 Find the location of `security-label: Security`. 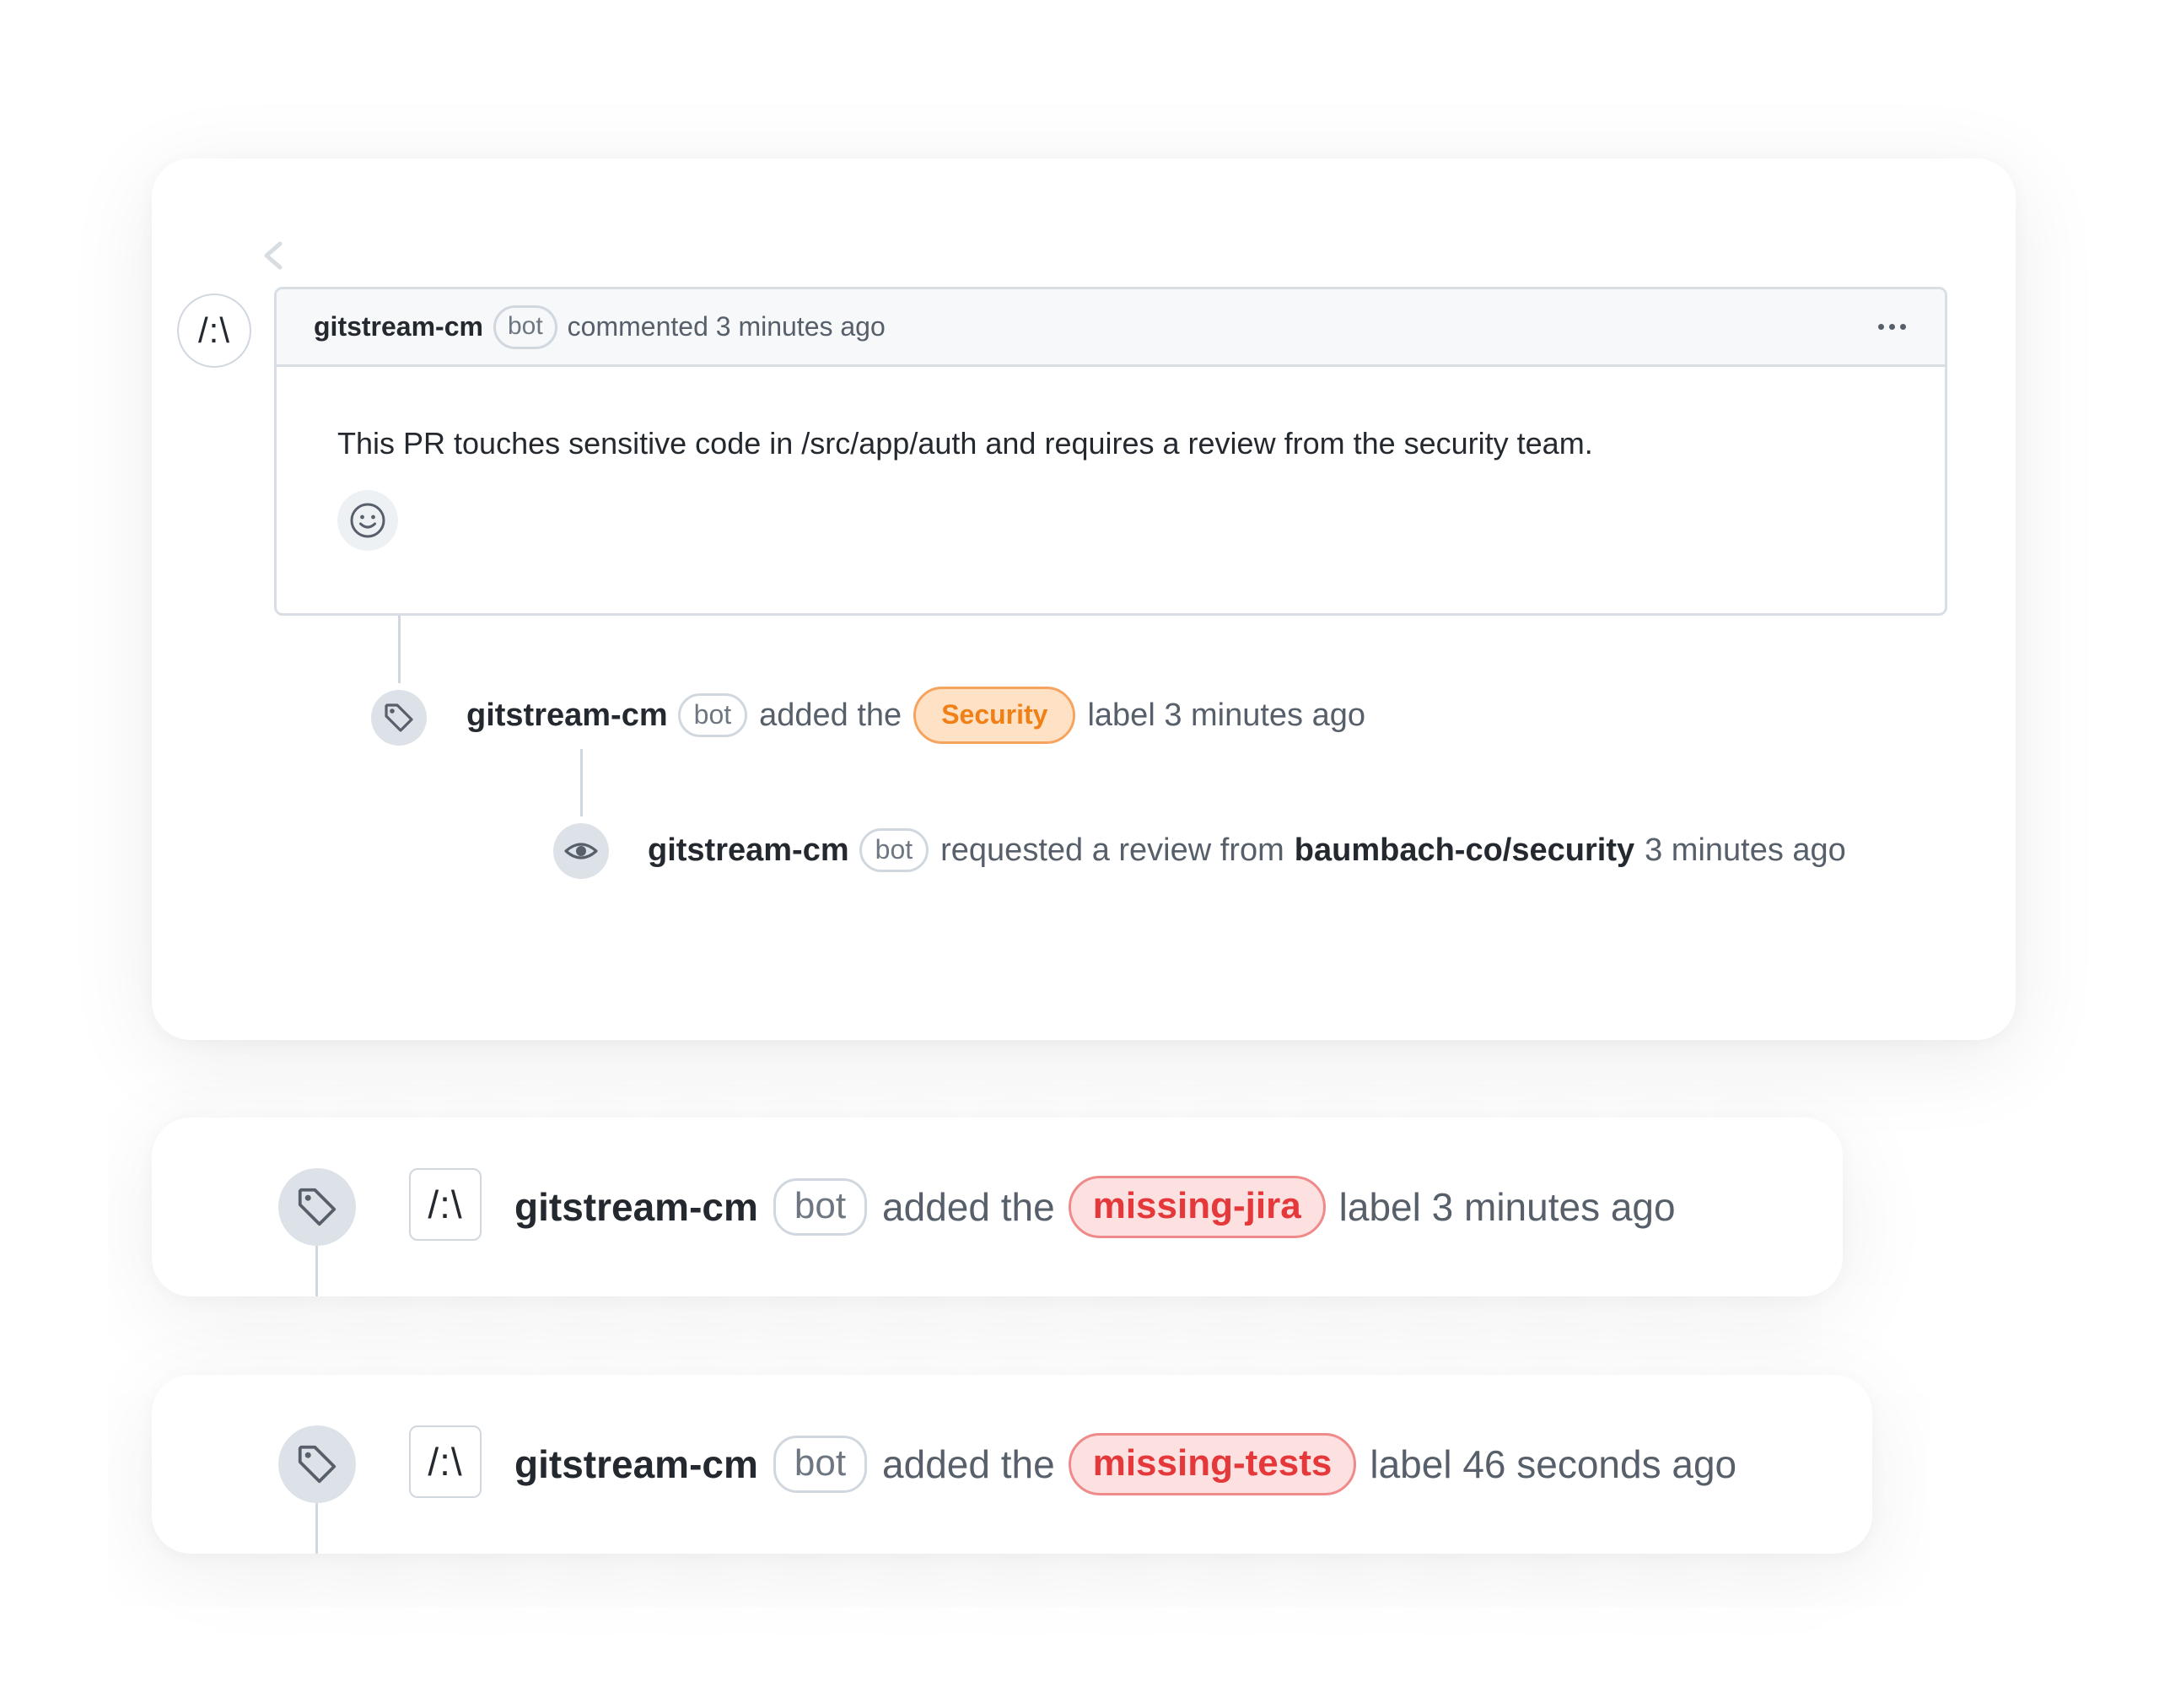

security-label: Security is located at coordinates (994, 715).